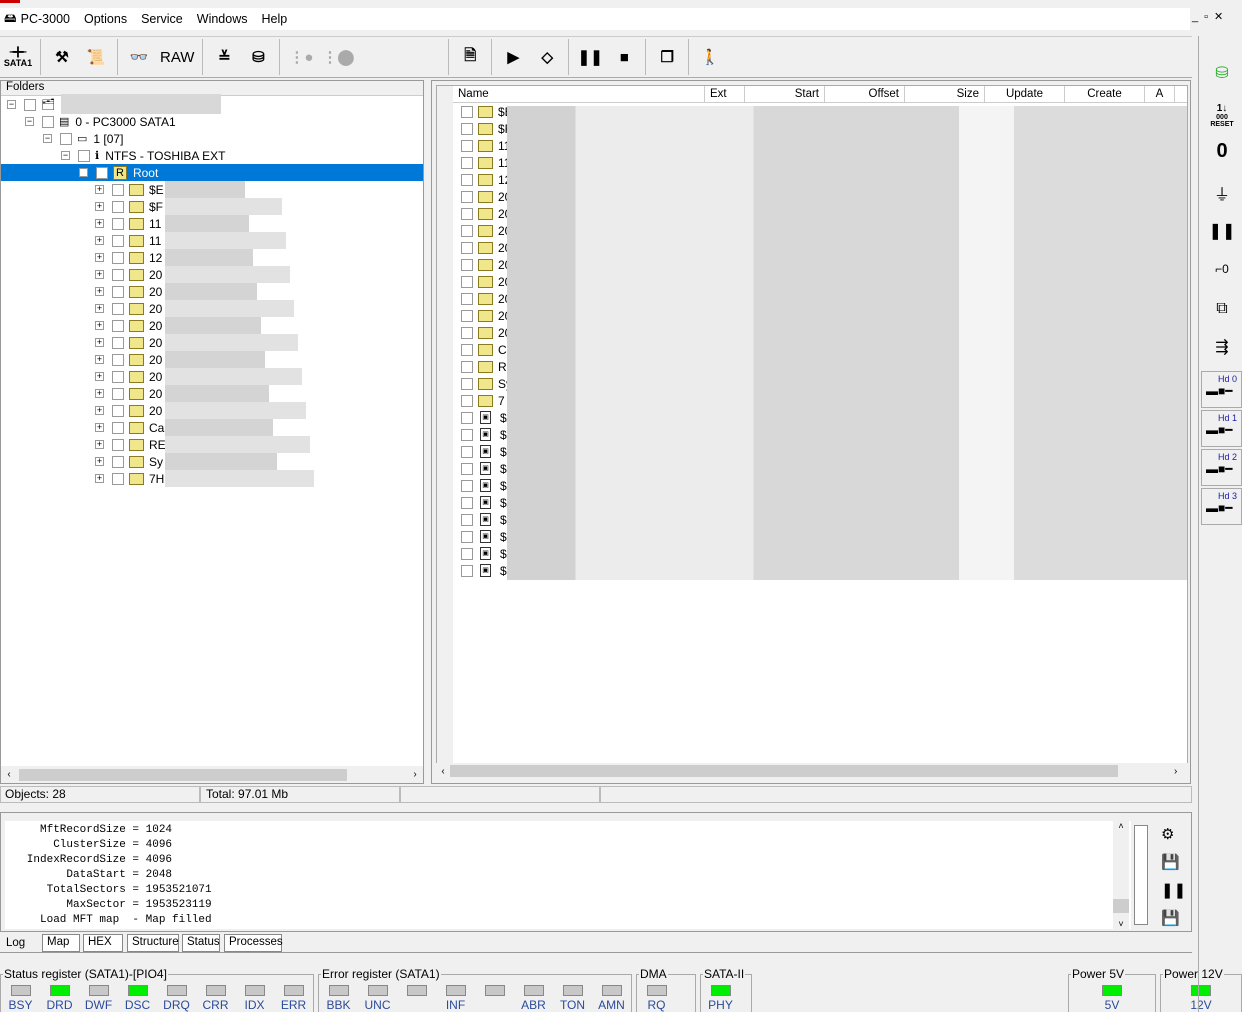 The height and width of the screenshot is (1012, 1242). I want to click on log-vscrollbar: ˄ ˅, so click(1121, 875).